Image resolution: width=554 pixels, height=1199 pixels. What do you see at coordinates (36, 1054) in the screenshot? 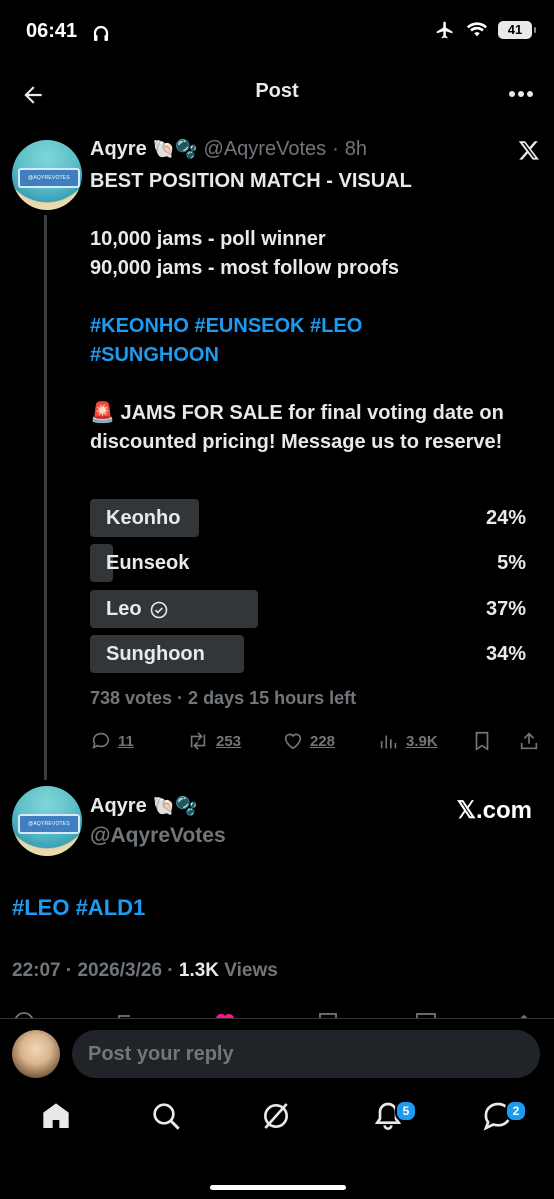
I see `my-avatar` at bounding box center [36, 1054].